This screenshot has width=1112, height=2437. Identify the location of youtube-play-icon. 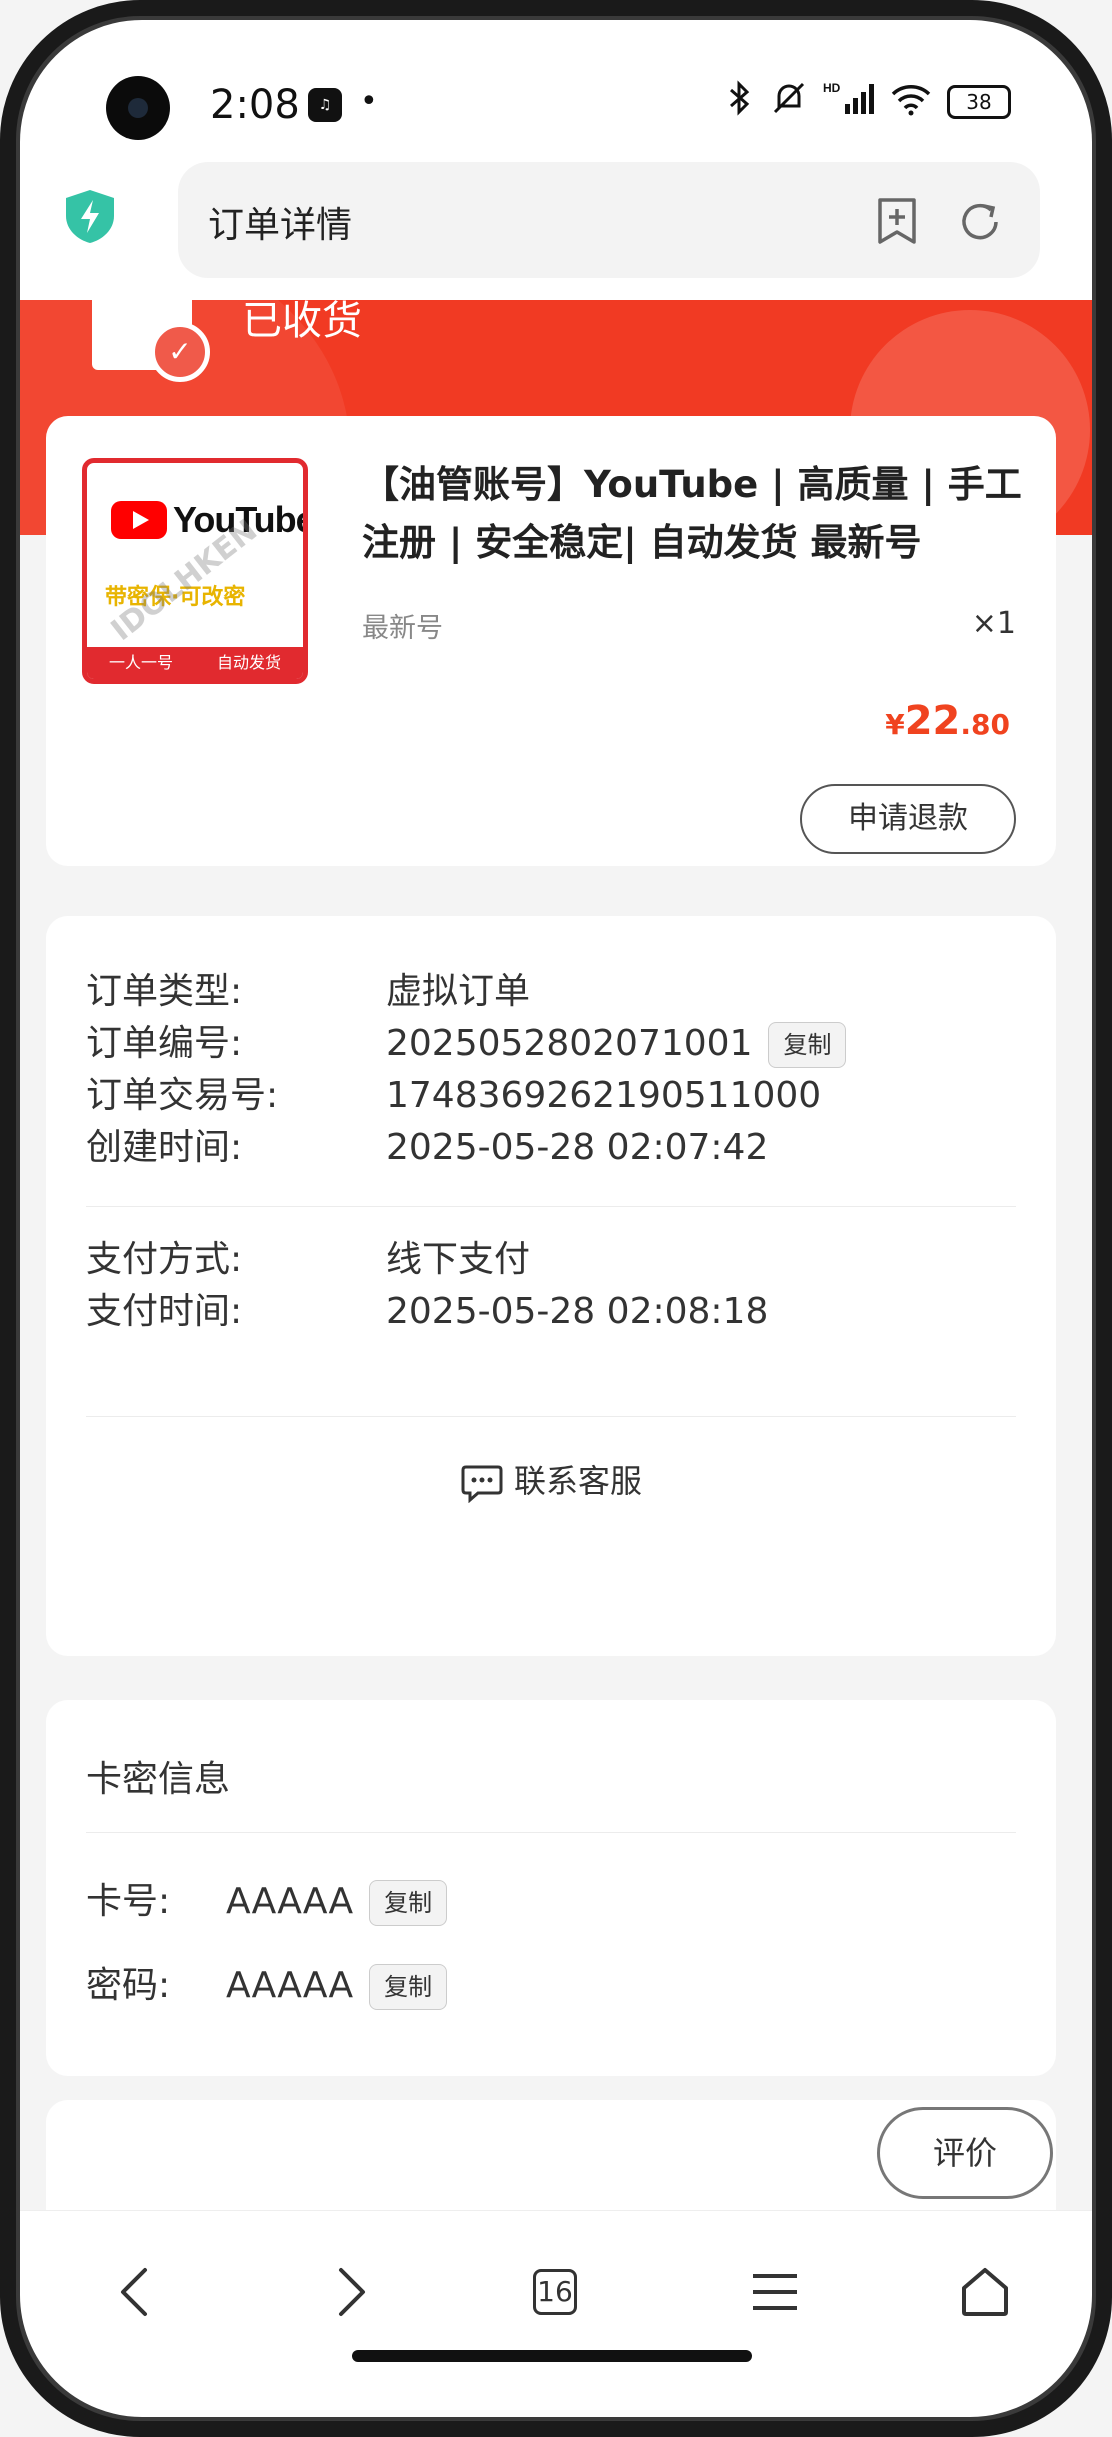
(139, 520).